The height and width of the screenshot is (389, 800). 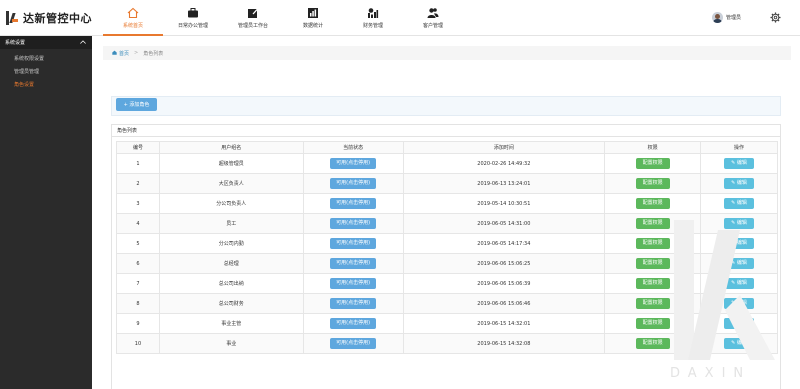 I want to click on breadcrumb-home-label: 首页, so click(x=124, y=53).